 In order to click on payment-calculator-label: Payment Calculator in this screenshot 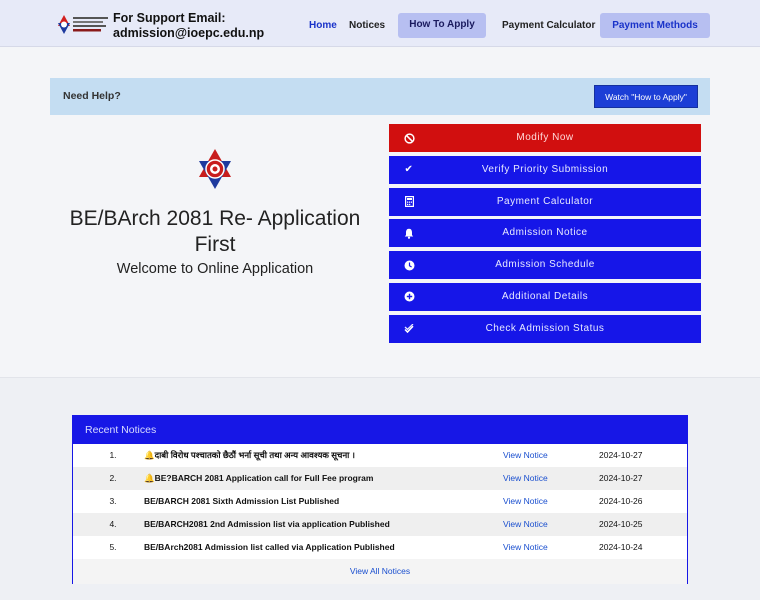, I will do `click(545, 201)`.